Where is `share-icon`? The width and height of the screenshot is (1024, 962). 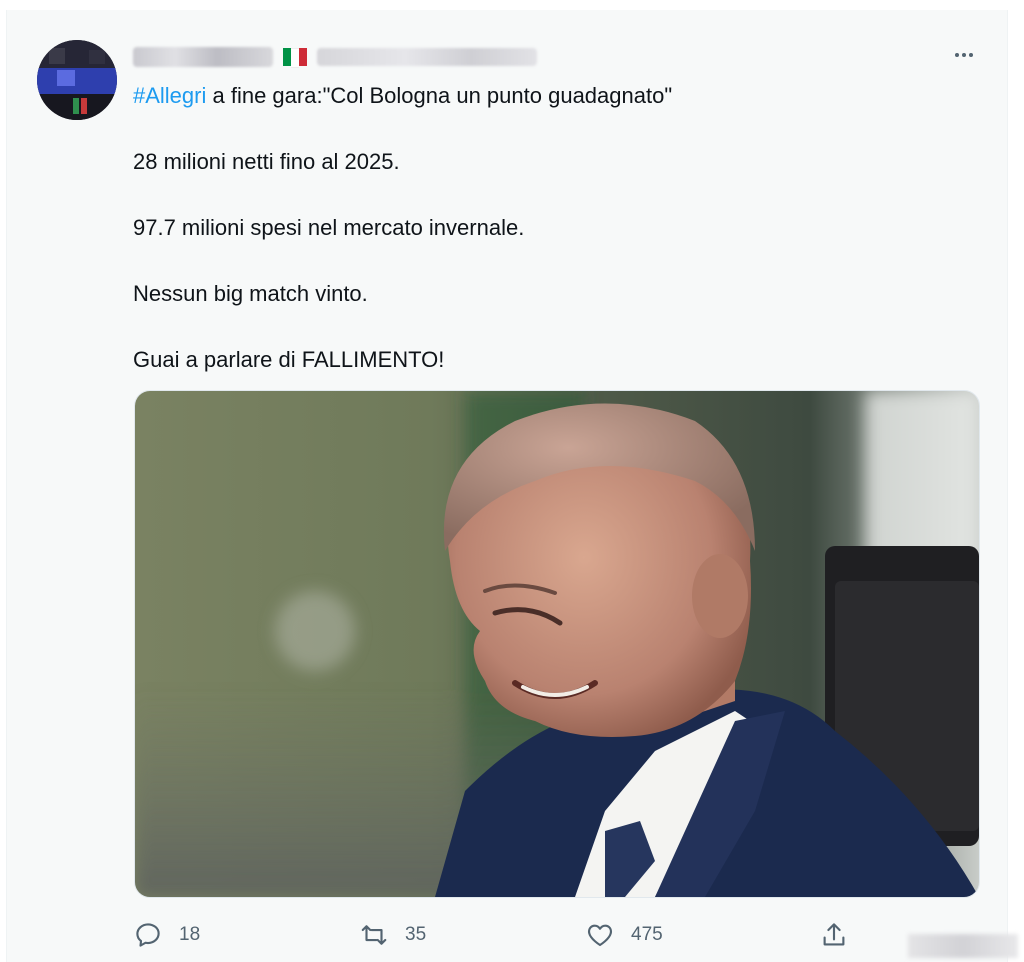 share-icon is located at coordinates (834, 934).